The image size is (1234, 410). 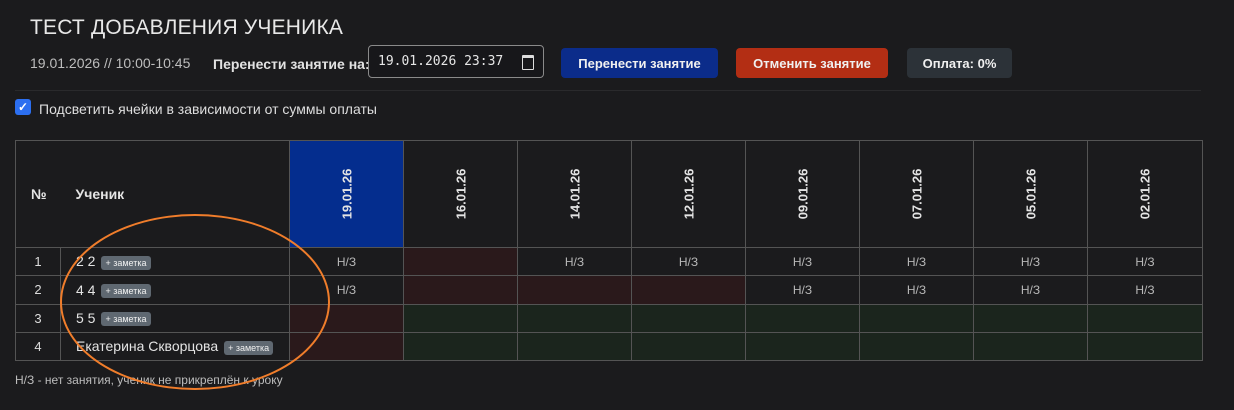 I want to click on row-number: 4, so click(x=38, y=346).